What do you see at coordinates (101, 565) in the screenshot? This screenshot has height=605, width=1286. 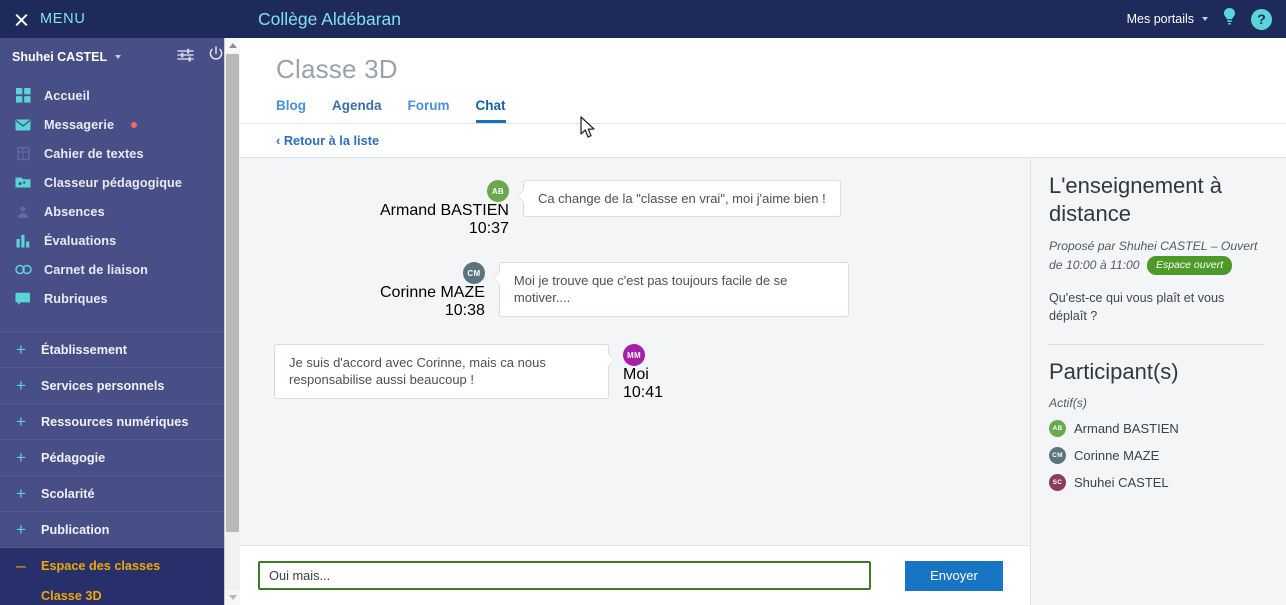 I see `sidebar-section-label: Espace des classes` at bounding box center [101, 565].